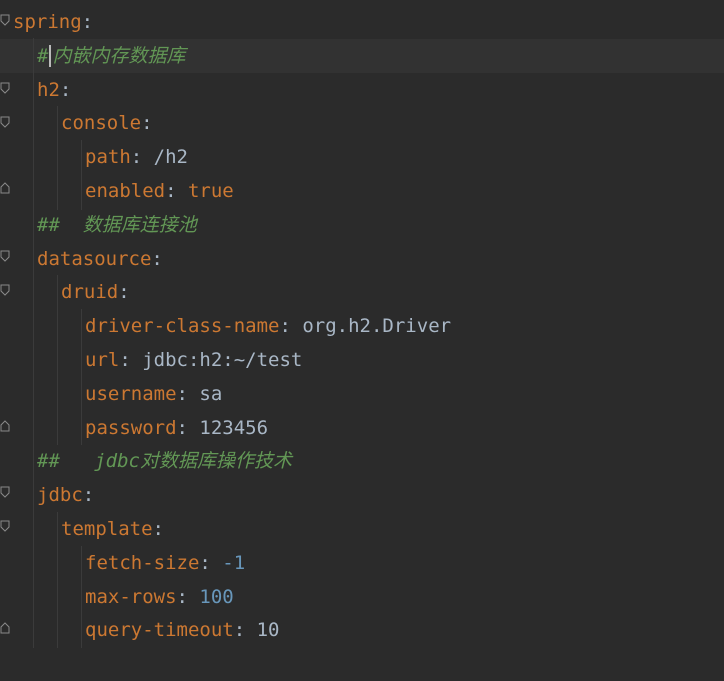 The width and height of the screenshot is (724, 681). I want to click on line-text: druid:, so click(95, 292).